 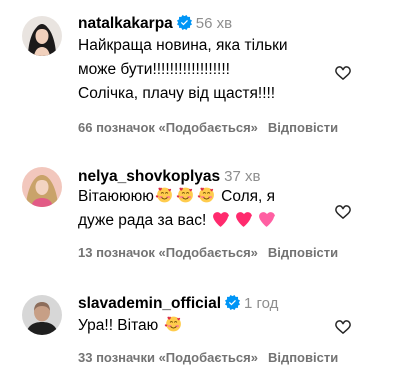 What do you see at coordinates (168, 127) in the screenshot?
I see `likes-count: 66 позначок «Подобається»` at bounding box center [168, 127].